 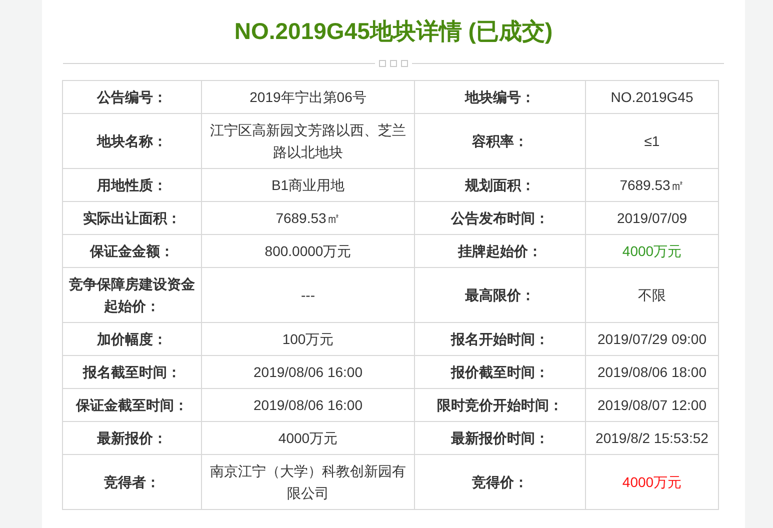 What do you see at coordinates (308, 97) in the screenshot?
I see `field-value: 2019年宁出第06号` at bounding box center [308, 97].